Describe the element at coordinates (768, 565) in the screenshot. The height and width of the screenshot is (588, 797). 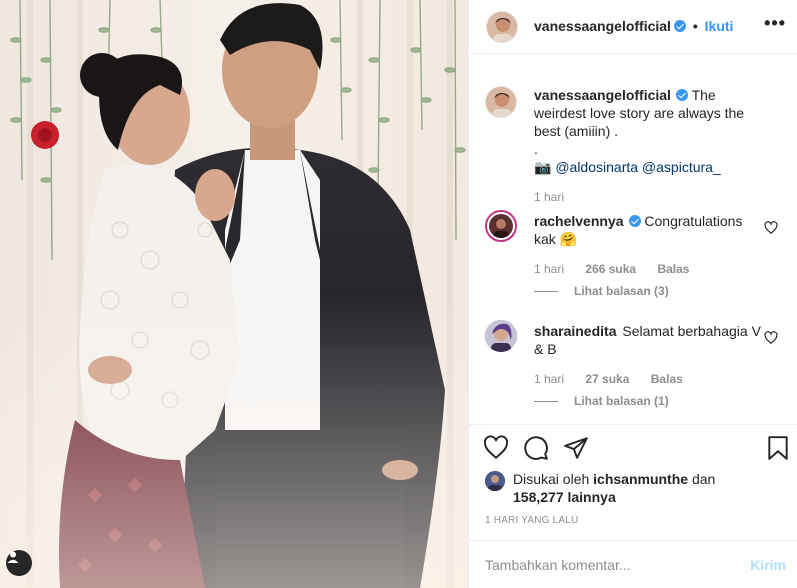
I see `post-comment-button: Kirim` at that location.